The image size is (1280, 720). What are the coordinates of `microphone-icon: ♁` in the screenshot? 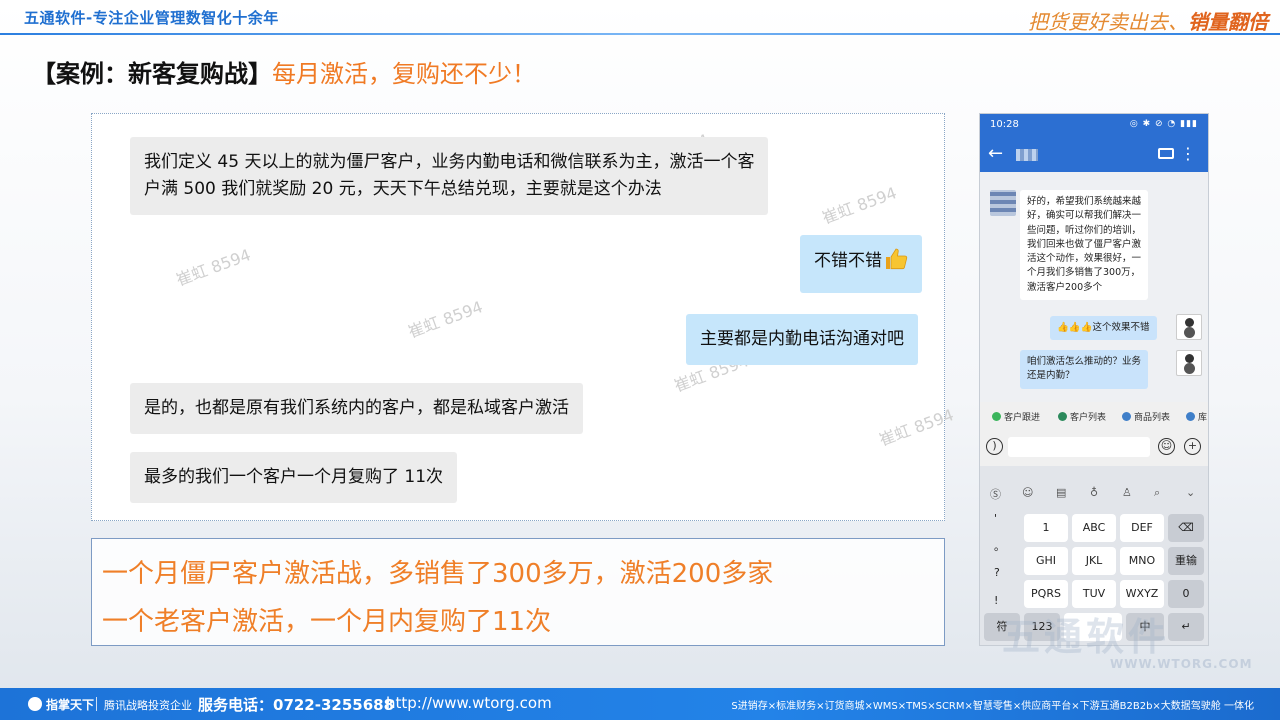 It's located at (1094, 492).